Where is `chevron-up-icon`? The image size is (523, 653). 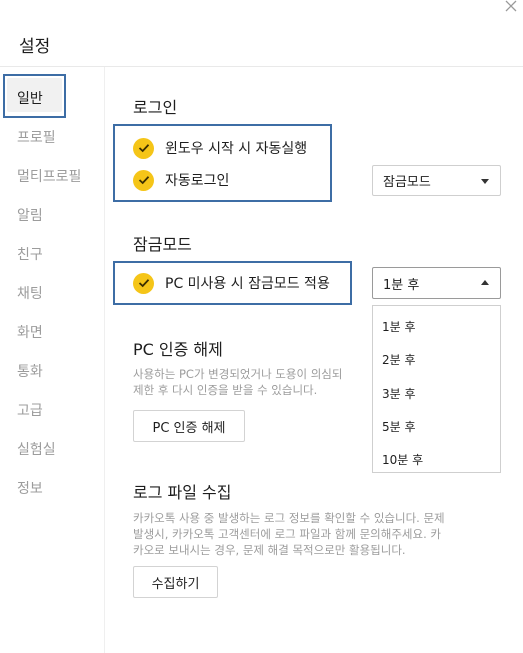 chevron-up-icon is located at coordinates (485, 282).